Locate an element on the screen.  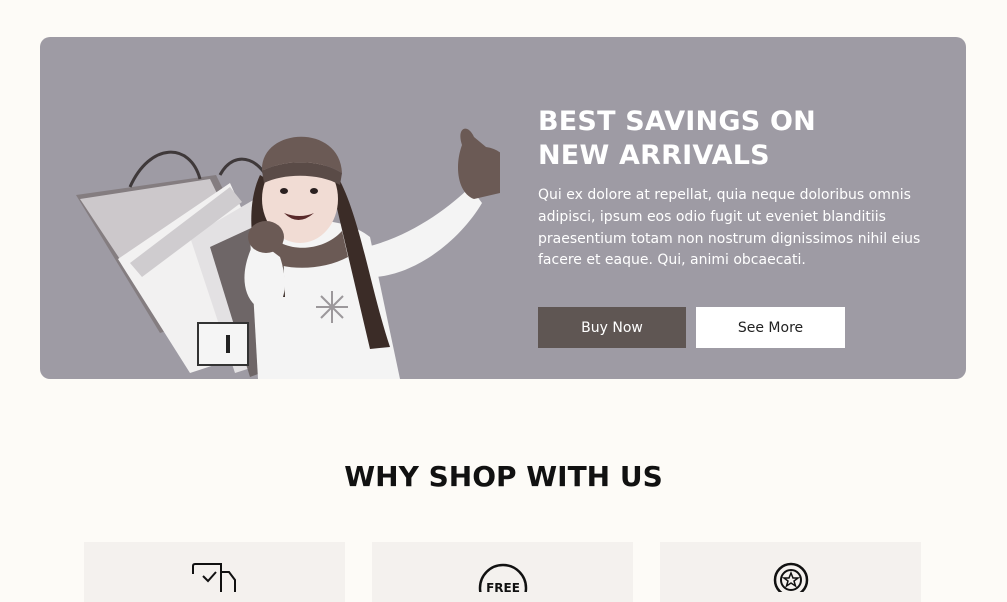
hero-headline: BEST SAVINGS ON NEW ARRIVALS is located at coordinates (738, 139).